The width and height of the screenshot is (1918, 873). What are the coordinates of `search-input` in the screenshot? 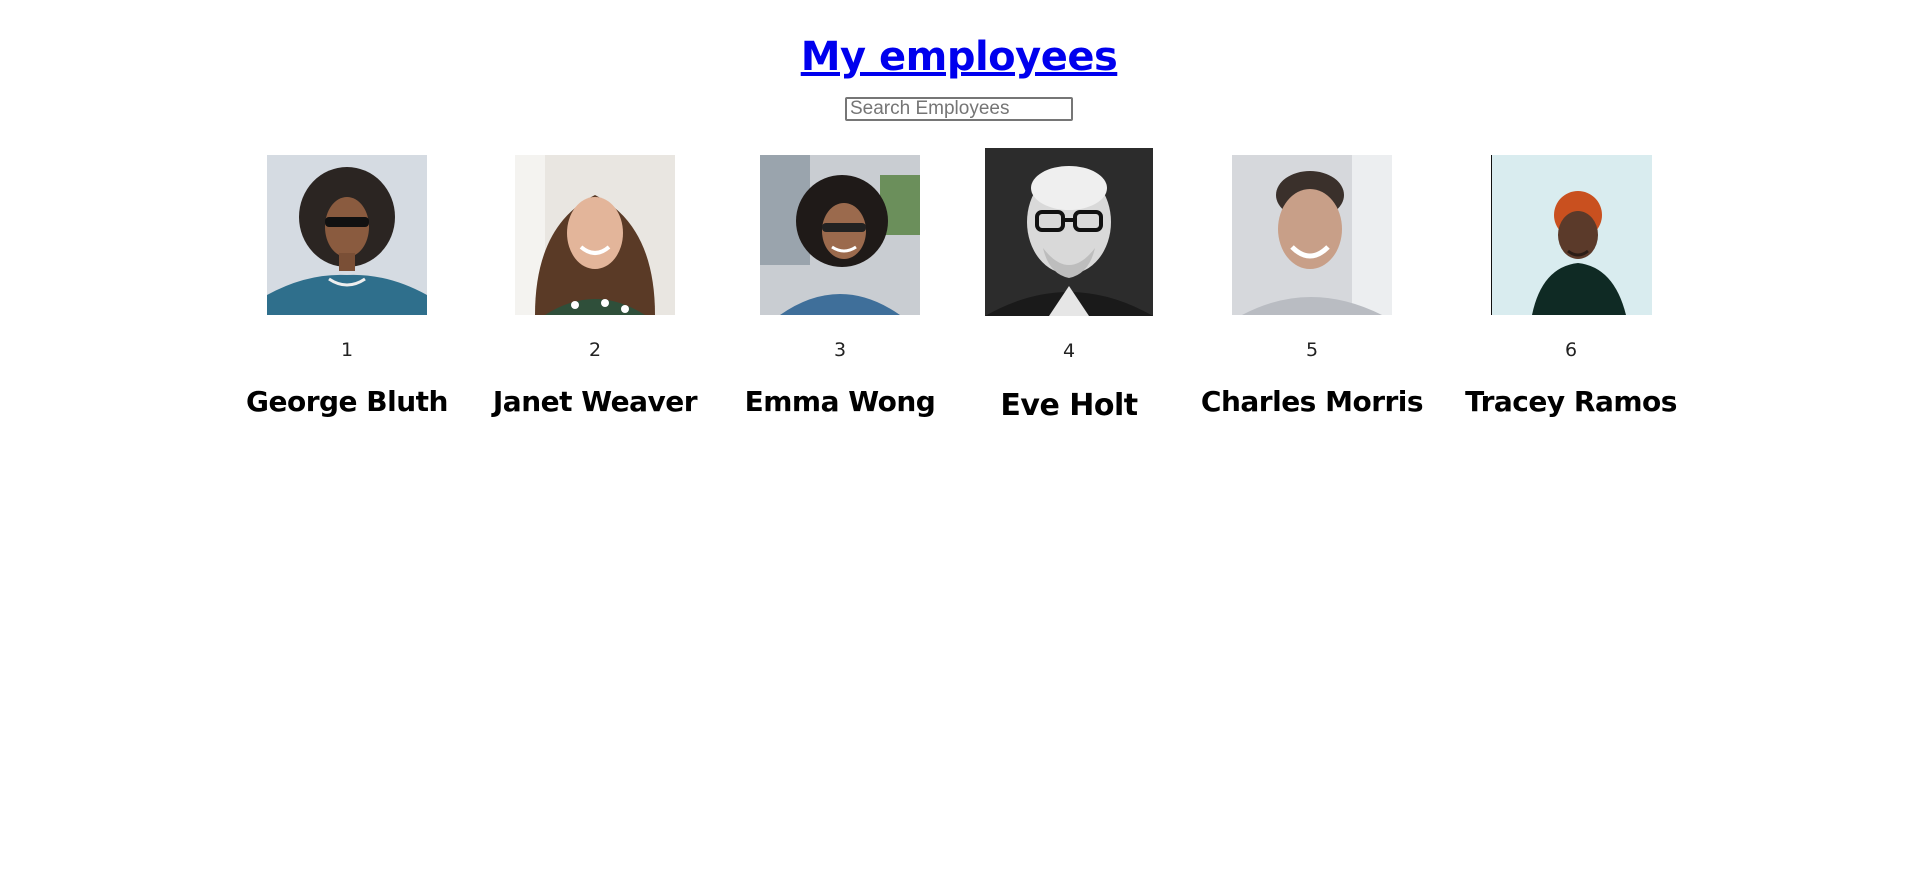 It's located at (959, 109).